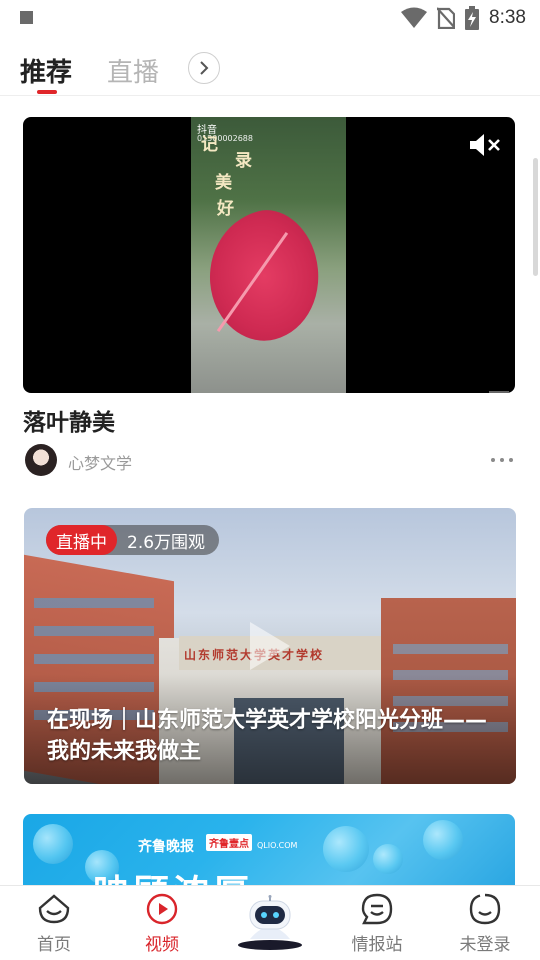 This screenshot has width=540, height=960. I want to click on chat-face-icon, so click(377, 909).